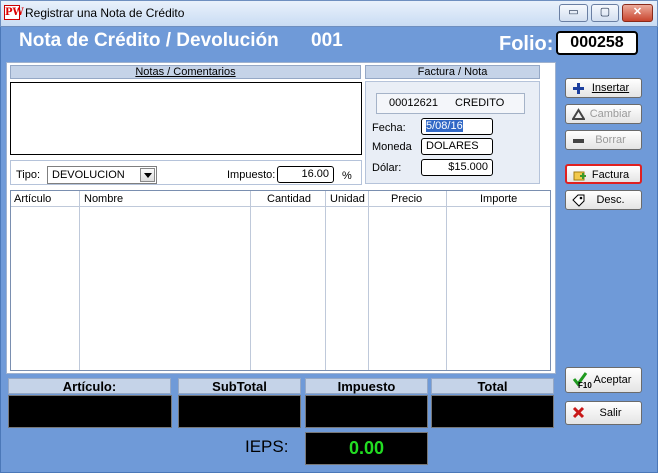 The width and height of the screenshot is (658, 473). Describe the element at coordinates (603, 174) in the screenshot. I see `factura-button: Factura` at that location.